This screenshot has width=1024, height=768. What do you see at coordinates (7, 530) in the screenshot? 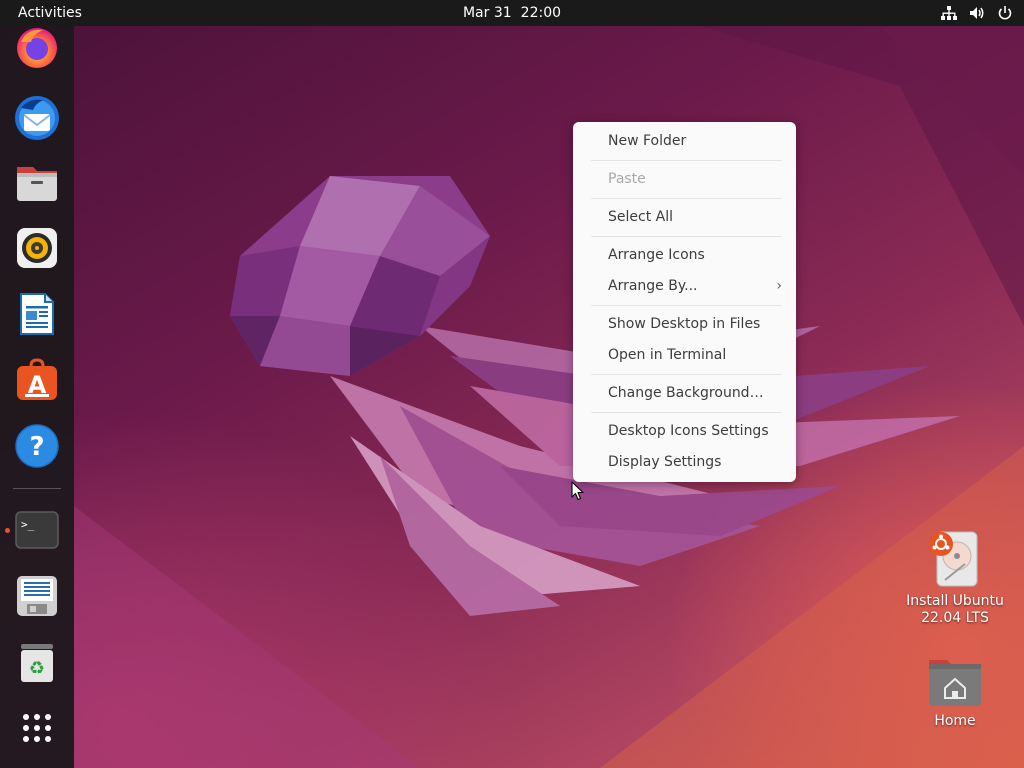
I see `running-indicator` at bounding box center [7, 530].